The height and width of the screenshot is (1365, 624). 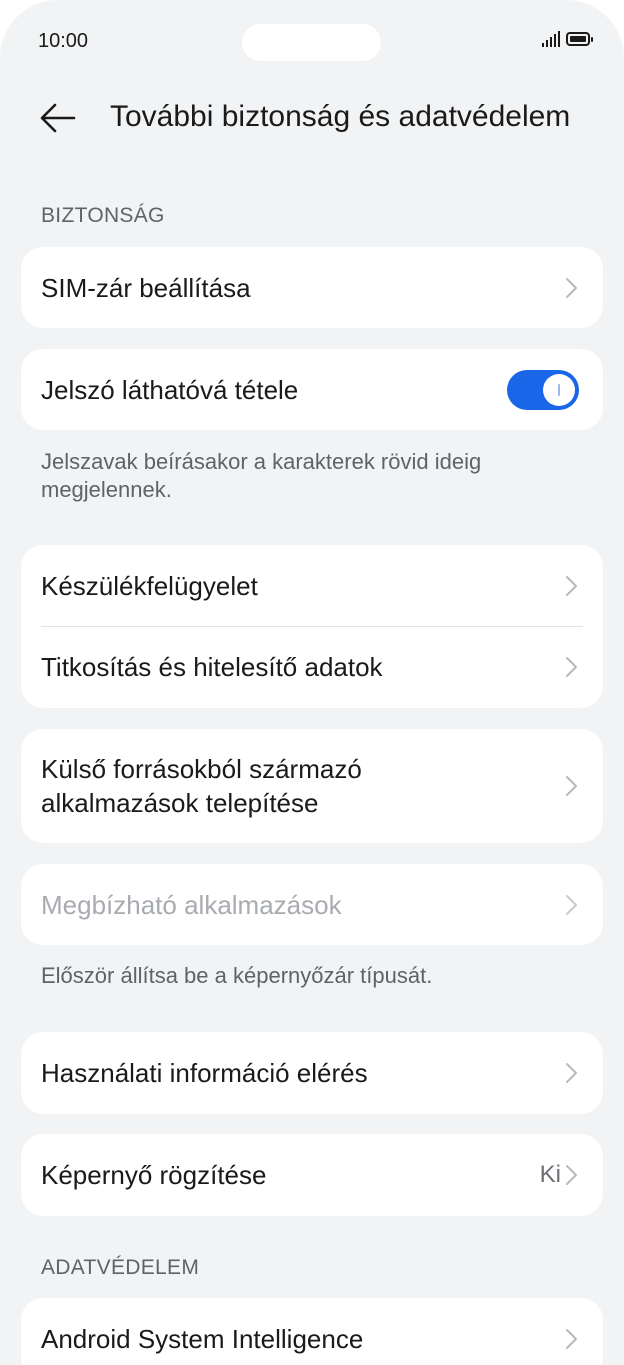 What do you see at coordinates (204, 1073) in the screenshot?
I see `usage-access-label: Használati információ elérés` at bounding box center [204, 1073].